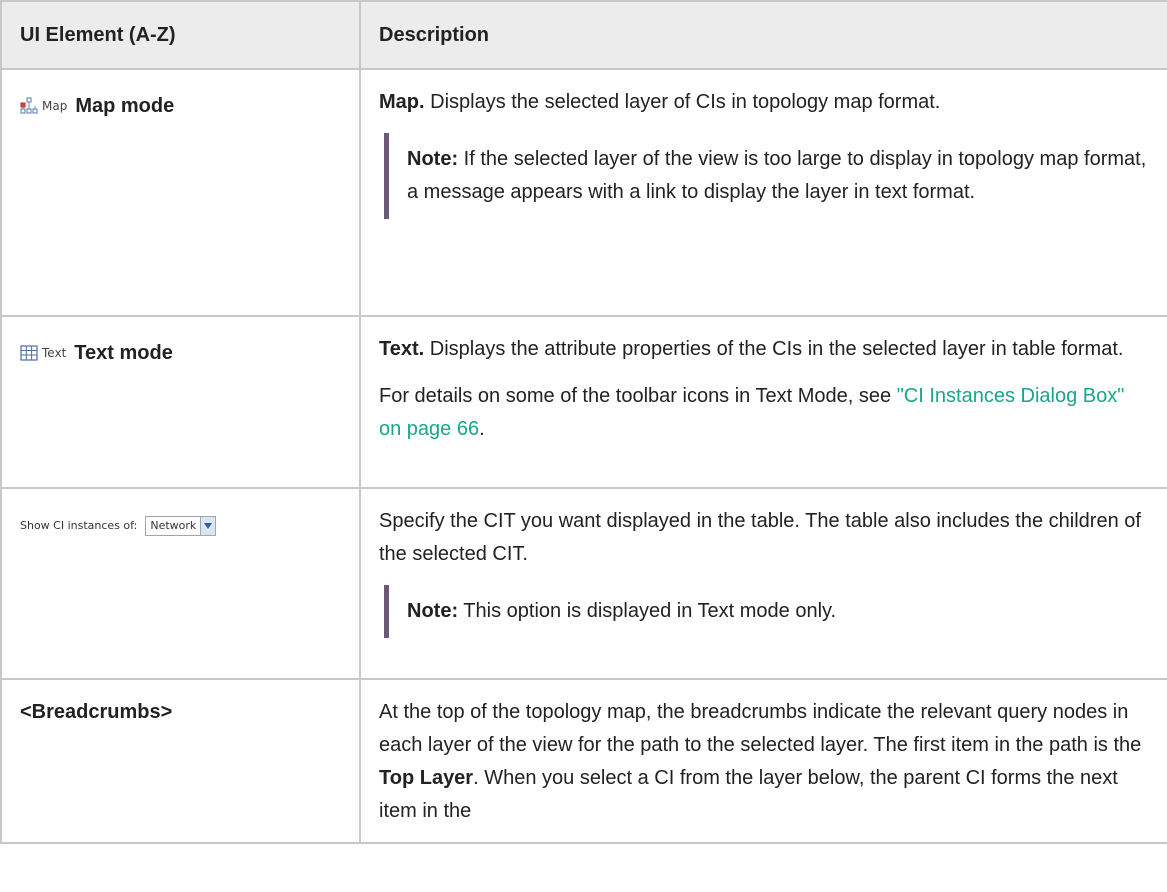 Image resolution: width=1167 pixels, height=892 pixels. I want to click on ui-element-cell: Show CI instances of: Network, so click(180, 583).